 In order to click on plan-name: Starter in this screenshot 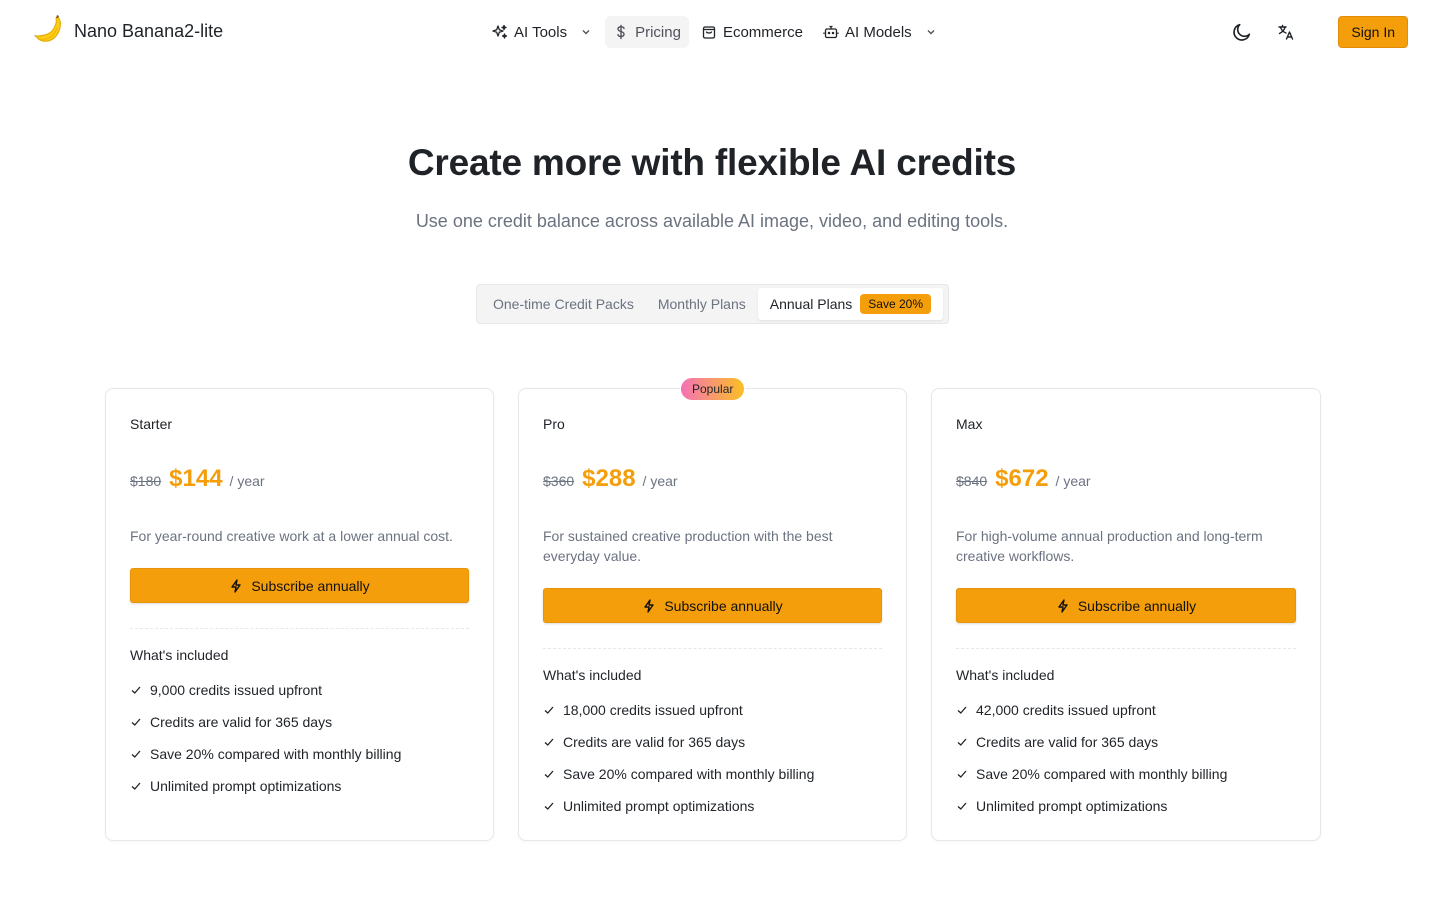, I will do `click(151, 424)`.